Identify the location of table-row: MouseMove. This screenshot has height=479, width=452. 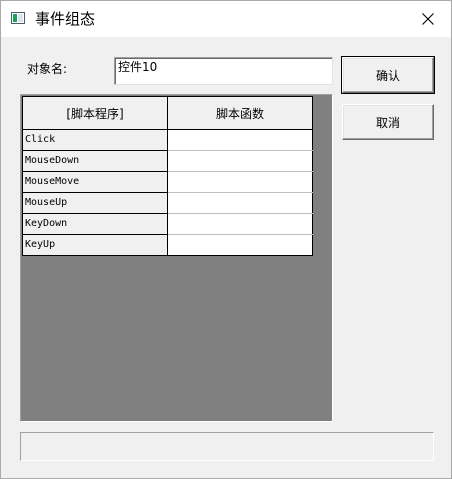
(167, 182).